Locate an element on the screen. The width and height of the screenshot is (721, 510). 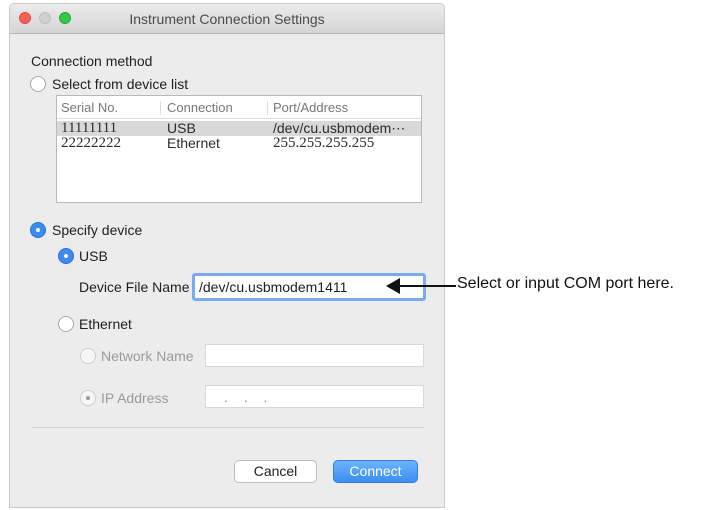
title-bar: Instrument Connection Settings is located at coordinates (227, 19).